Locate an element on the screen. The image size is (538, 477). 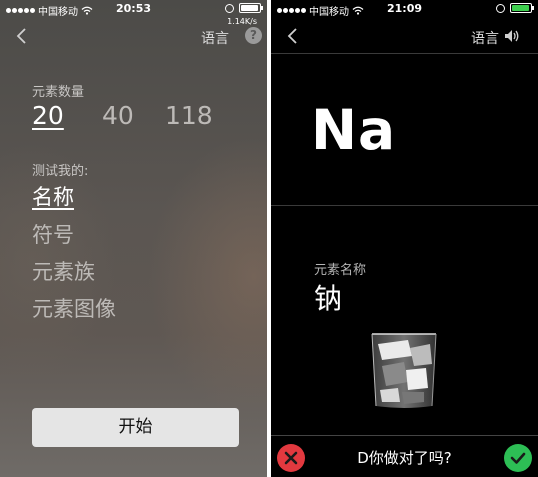
self-check-question: D你做对了吗? is located at coordinates (404, 458).